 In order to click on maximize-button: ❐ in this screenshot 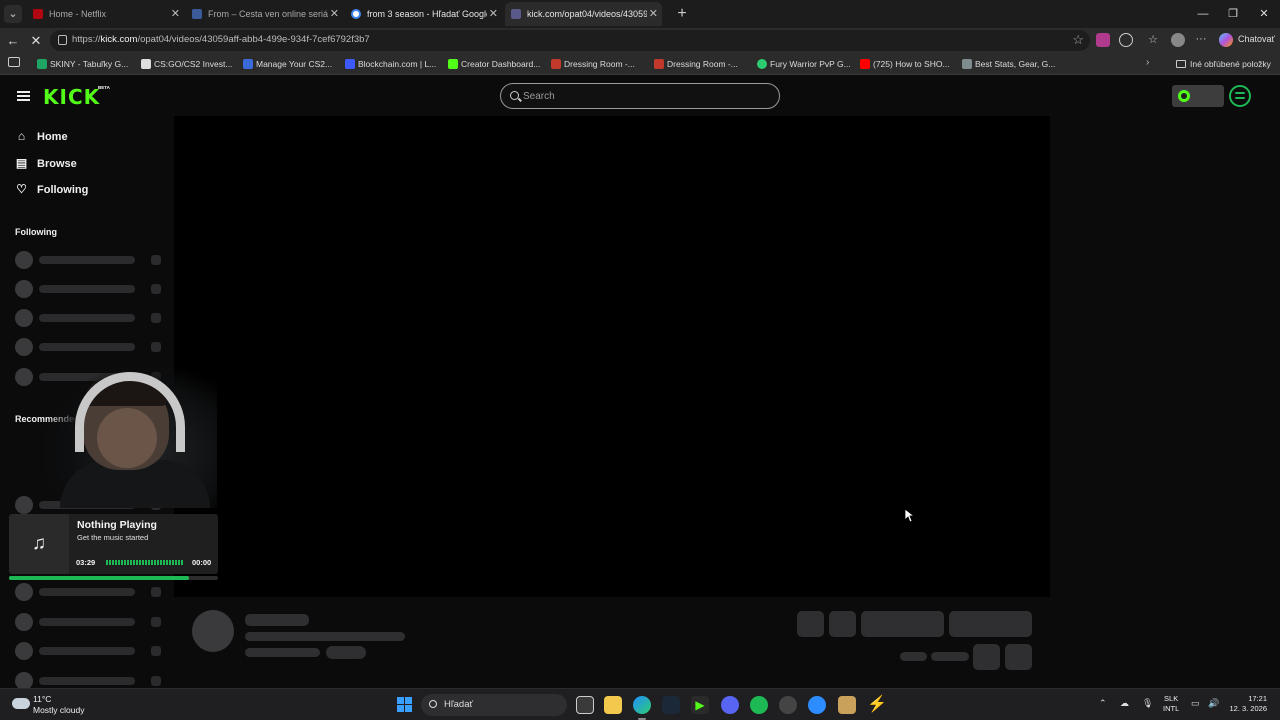, I will do `click(1233, 14)`.